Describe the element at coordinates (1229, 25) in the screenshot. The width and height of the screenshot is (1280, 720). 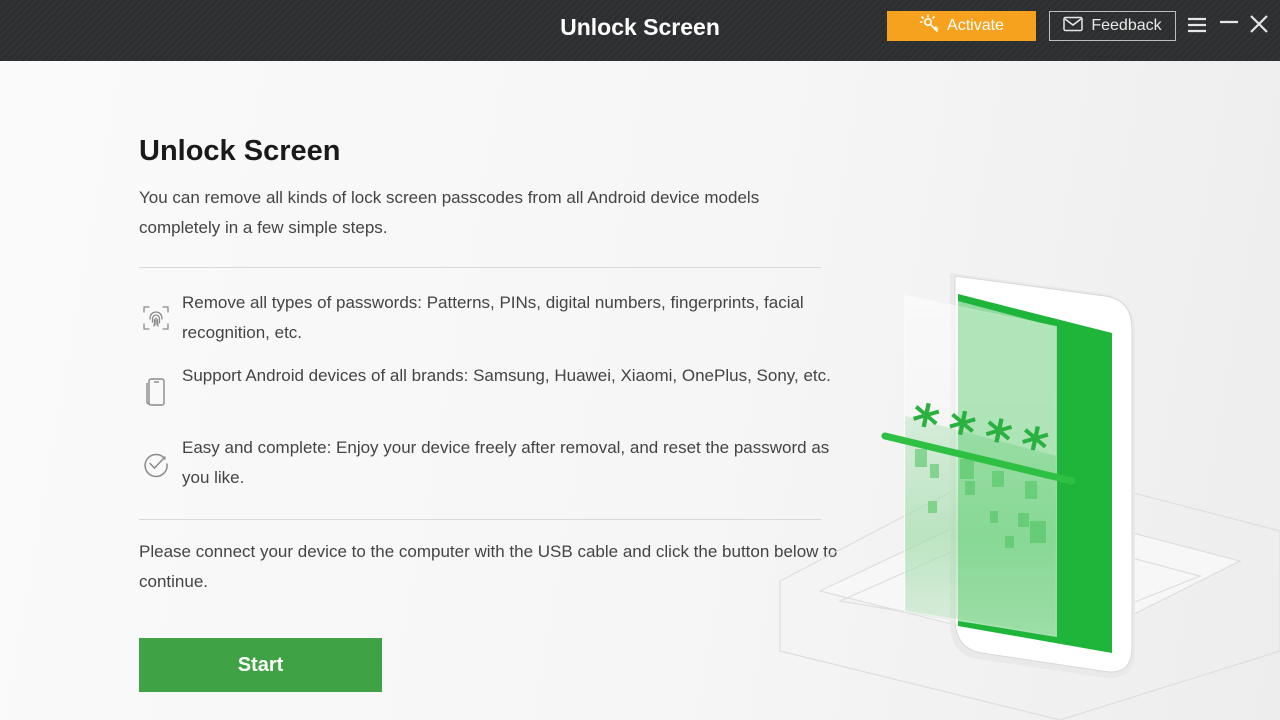
I see `minimize-icon` at that location.